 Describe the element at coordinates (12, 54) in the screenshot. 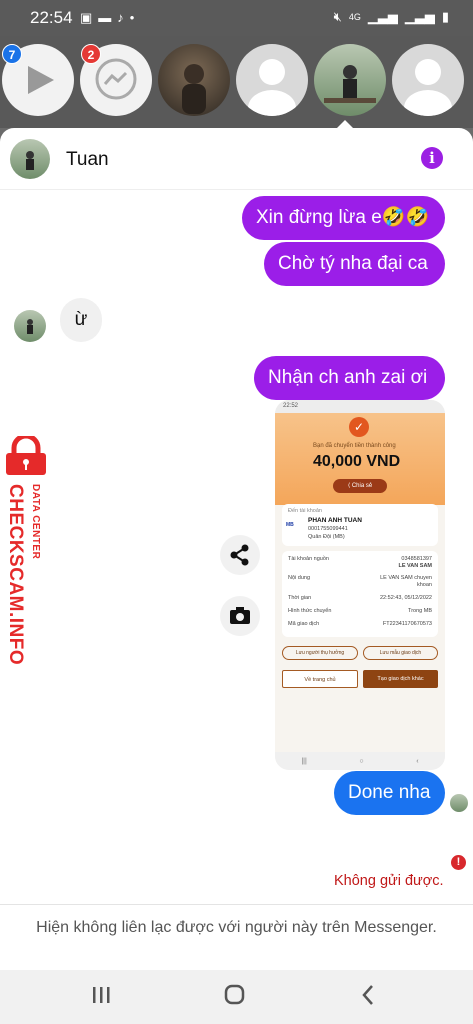

I see `unread-badge: 7` at that location.